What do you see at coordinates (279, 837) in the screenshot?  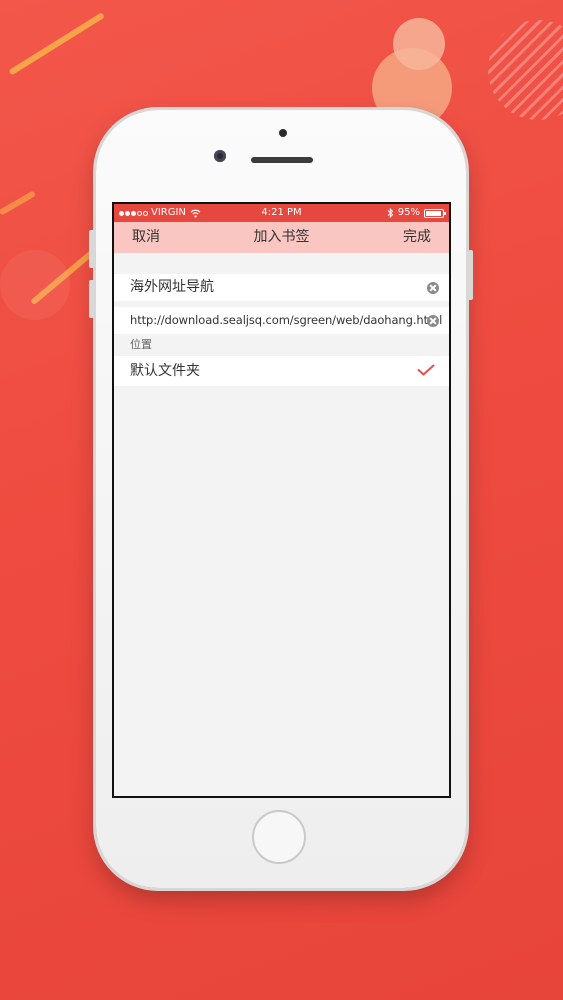 I see `home-button` at bounding box center [279, 837].